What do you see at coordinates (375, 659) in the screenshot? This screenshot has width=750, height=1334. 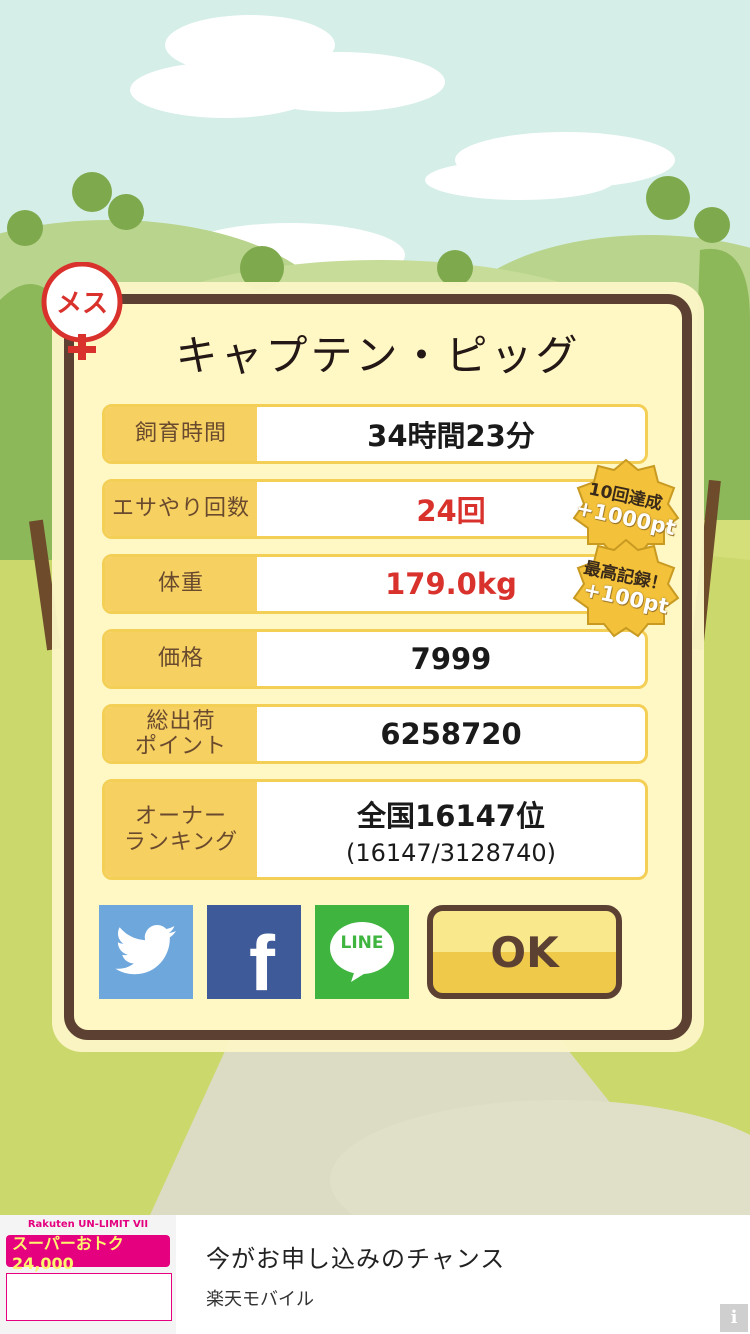 I see `stat-row-price: 価格 7999` at bounding box center [375, 659].